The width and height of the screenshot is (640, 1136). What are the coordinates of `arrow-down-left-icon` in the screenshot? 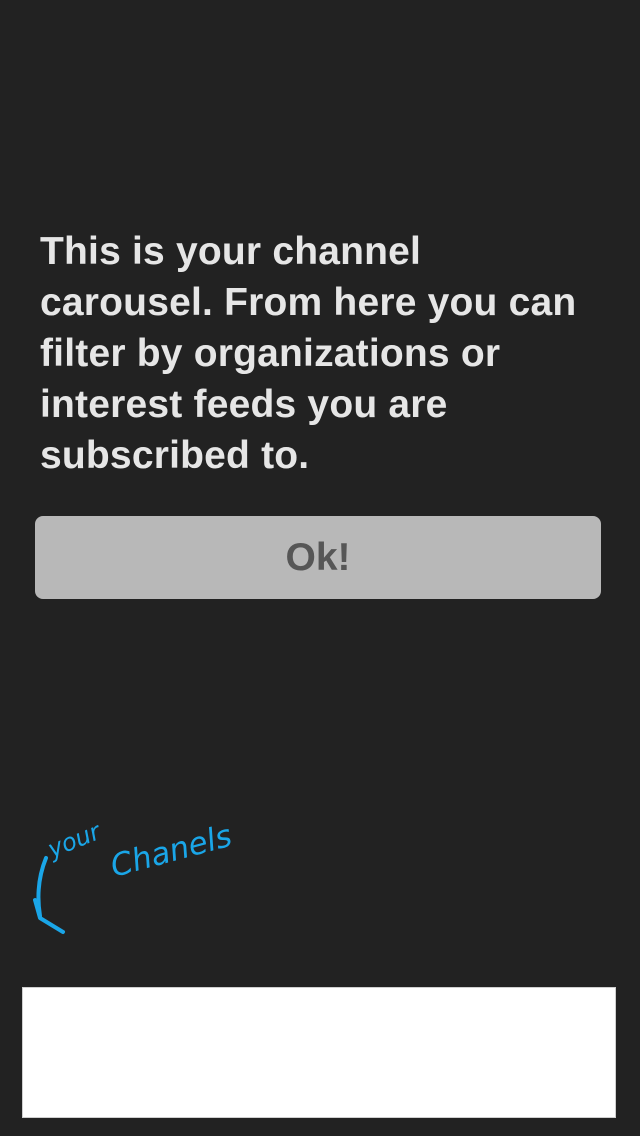 It's located at (49, 895).